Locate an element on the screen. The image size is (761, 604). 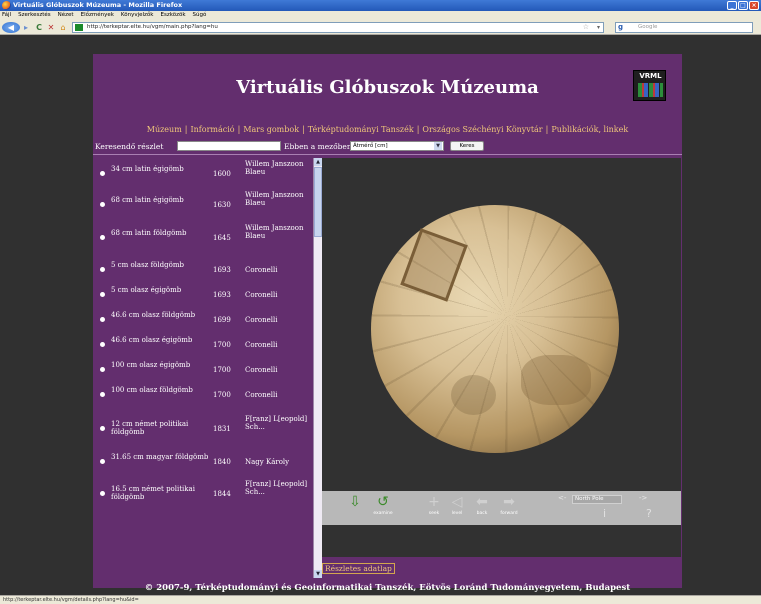
globe-name: 5 cm olasz égigömb is located at coordinates (160, 290).